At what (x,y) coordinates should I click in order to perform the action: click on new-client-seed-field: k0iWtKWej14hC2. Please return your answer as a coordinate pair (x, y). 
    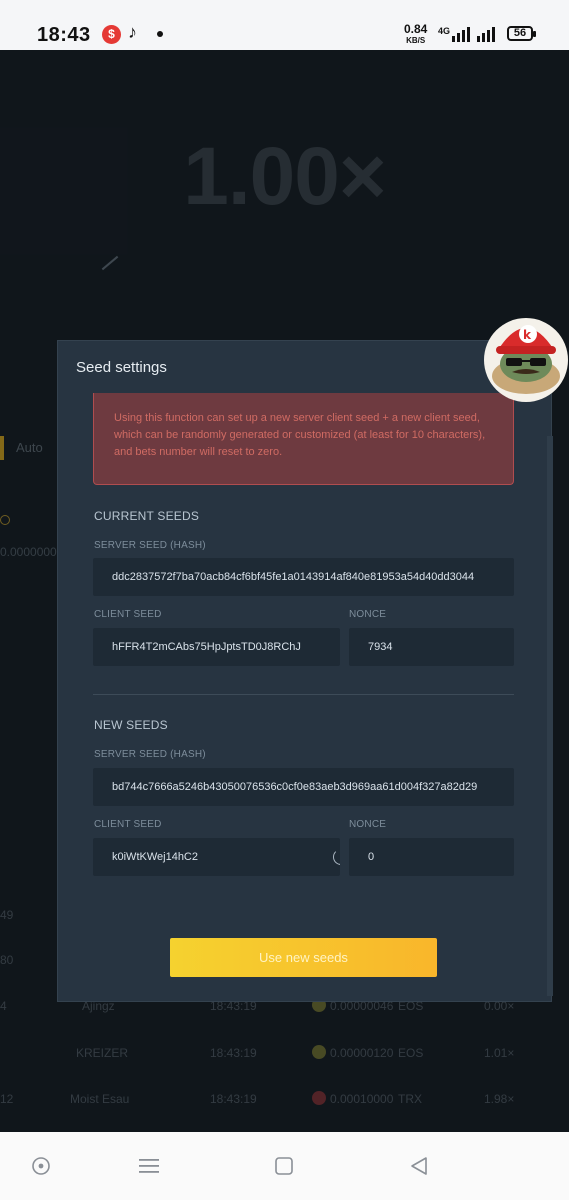
    Looking at the image, I should click on (216, 857).